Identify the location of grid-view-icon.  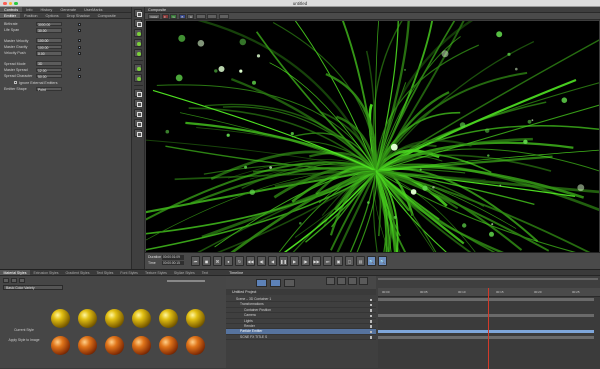
(330, 281).